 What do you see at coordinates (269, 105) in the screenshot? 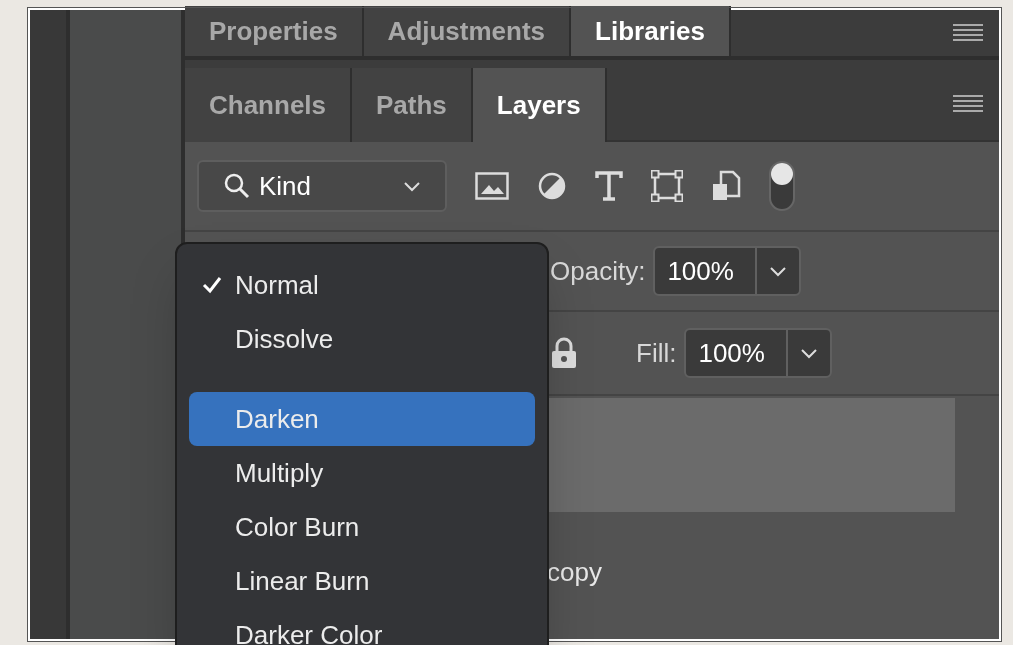
I see `panel-tab: Channels` at bounding box center [269, 105].